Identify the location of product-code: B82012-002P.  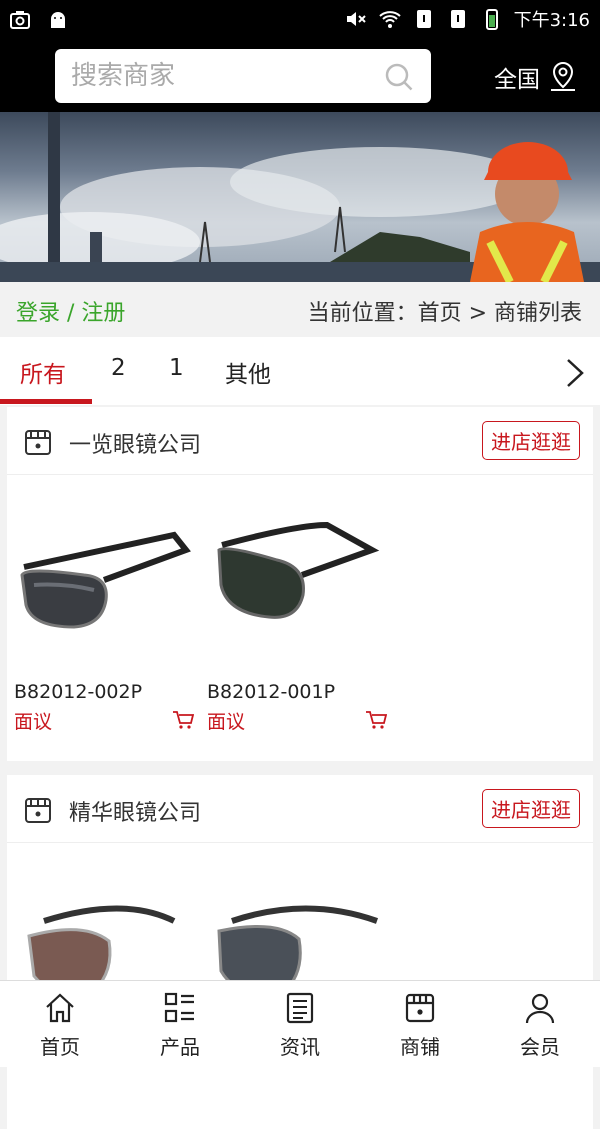
(78, 692).